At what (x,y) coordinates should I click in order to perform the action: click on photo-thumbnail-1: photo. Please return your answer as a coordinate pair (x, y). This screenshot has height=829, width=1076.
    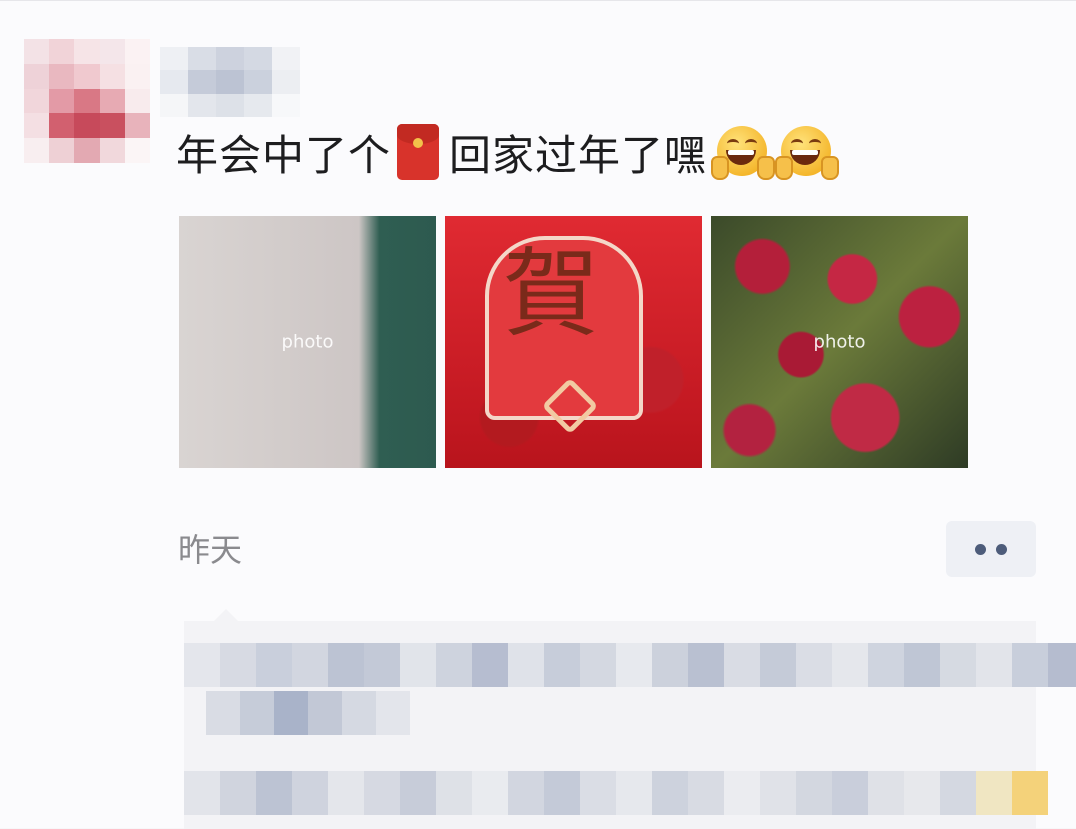
    Looking at the image, I should click on (307, 342).